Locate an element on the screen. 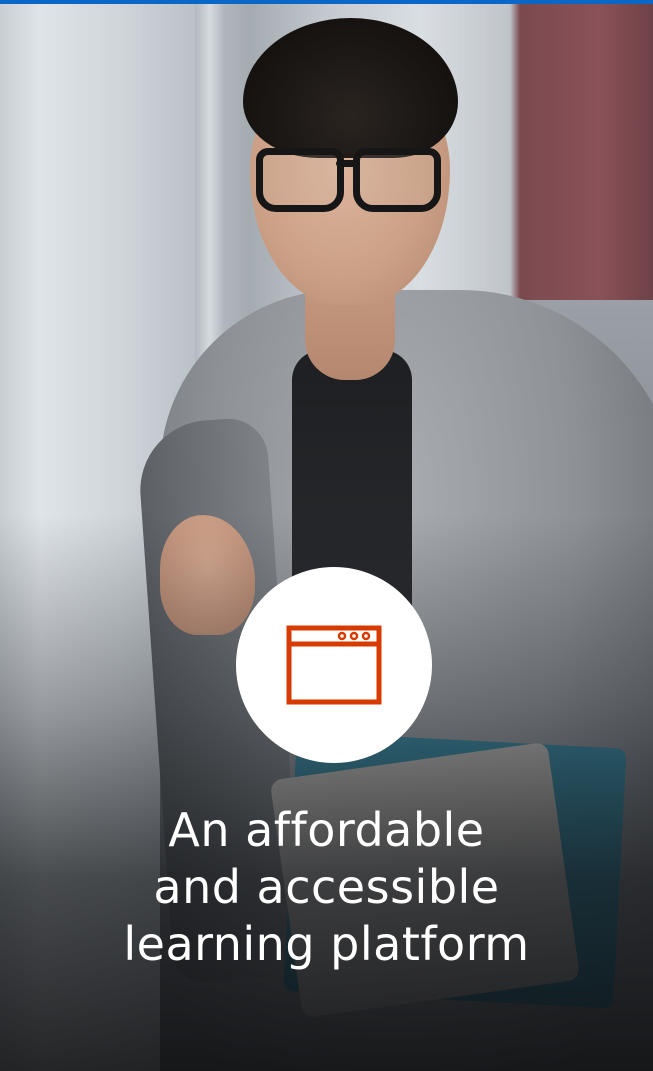 This screenshot has width=653, height=1071. headline-line-1: An affordable is located at coordinates (326, 830).